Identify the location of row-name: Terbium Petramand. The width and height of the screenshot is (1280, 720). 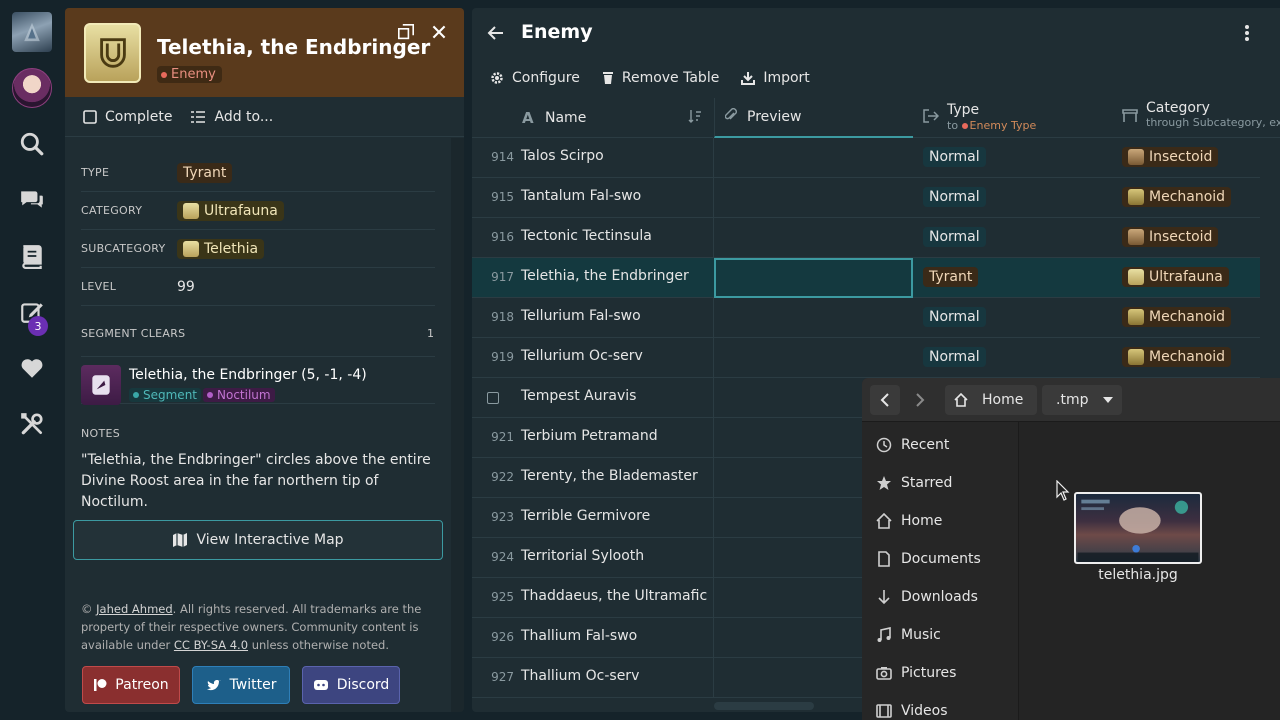
(589, 436).